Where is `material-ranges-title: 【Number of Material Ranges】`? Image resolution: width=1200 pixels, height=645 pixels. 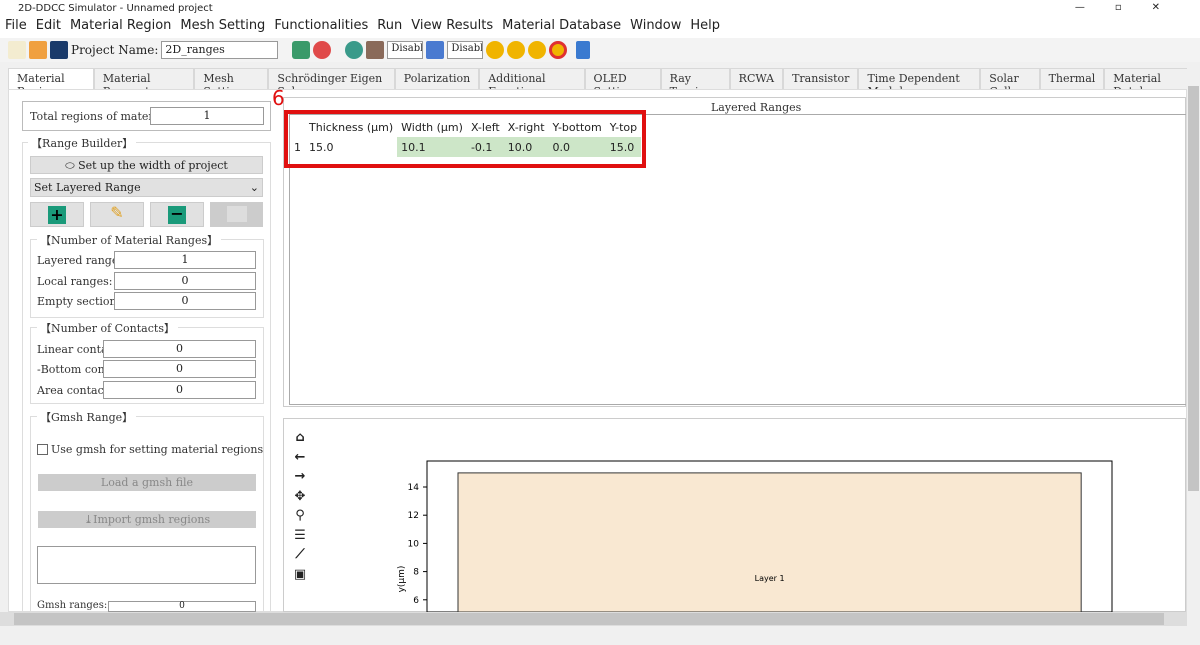
material-ranges-title: 【Number of Material Ranges】 is located at coordinates (129, 240).